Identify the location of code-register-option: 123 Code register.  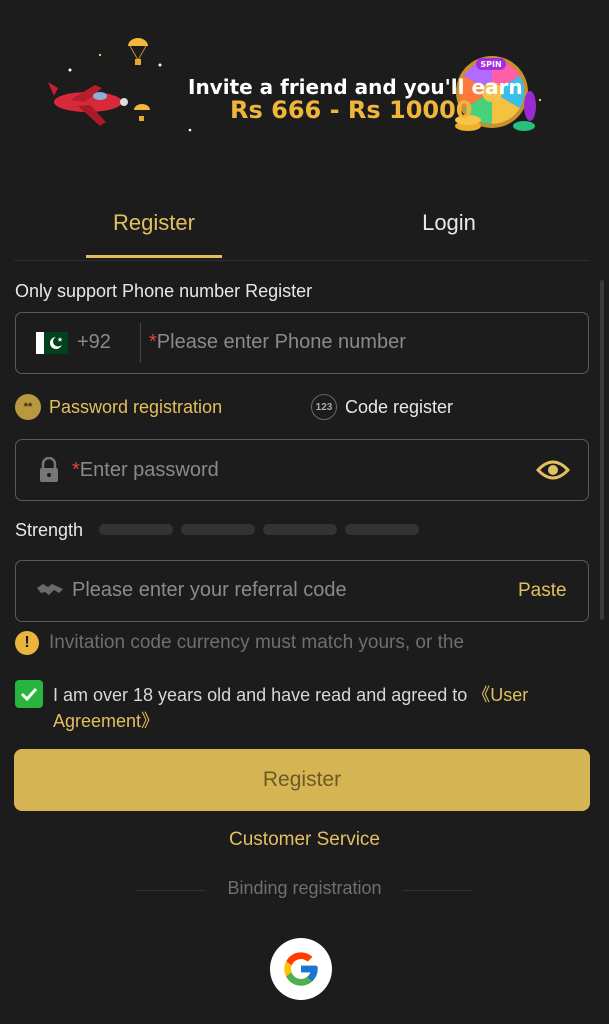
(382, 407).